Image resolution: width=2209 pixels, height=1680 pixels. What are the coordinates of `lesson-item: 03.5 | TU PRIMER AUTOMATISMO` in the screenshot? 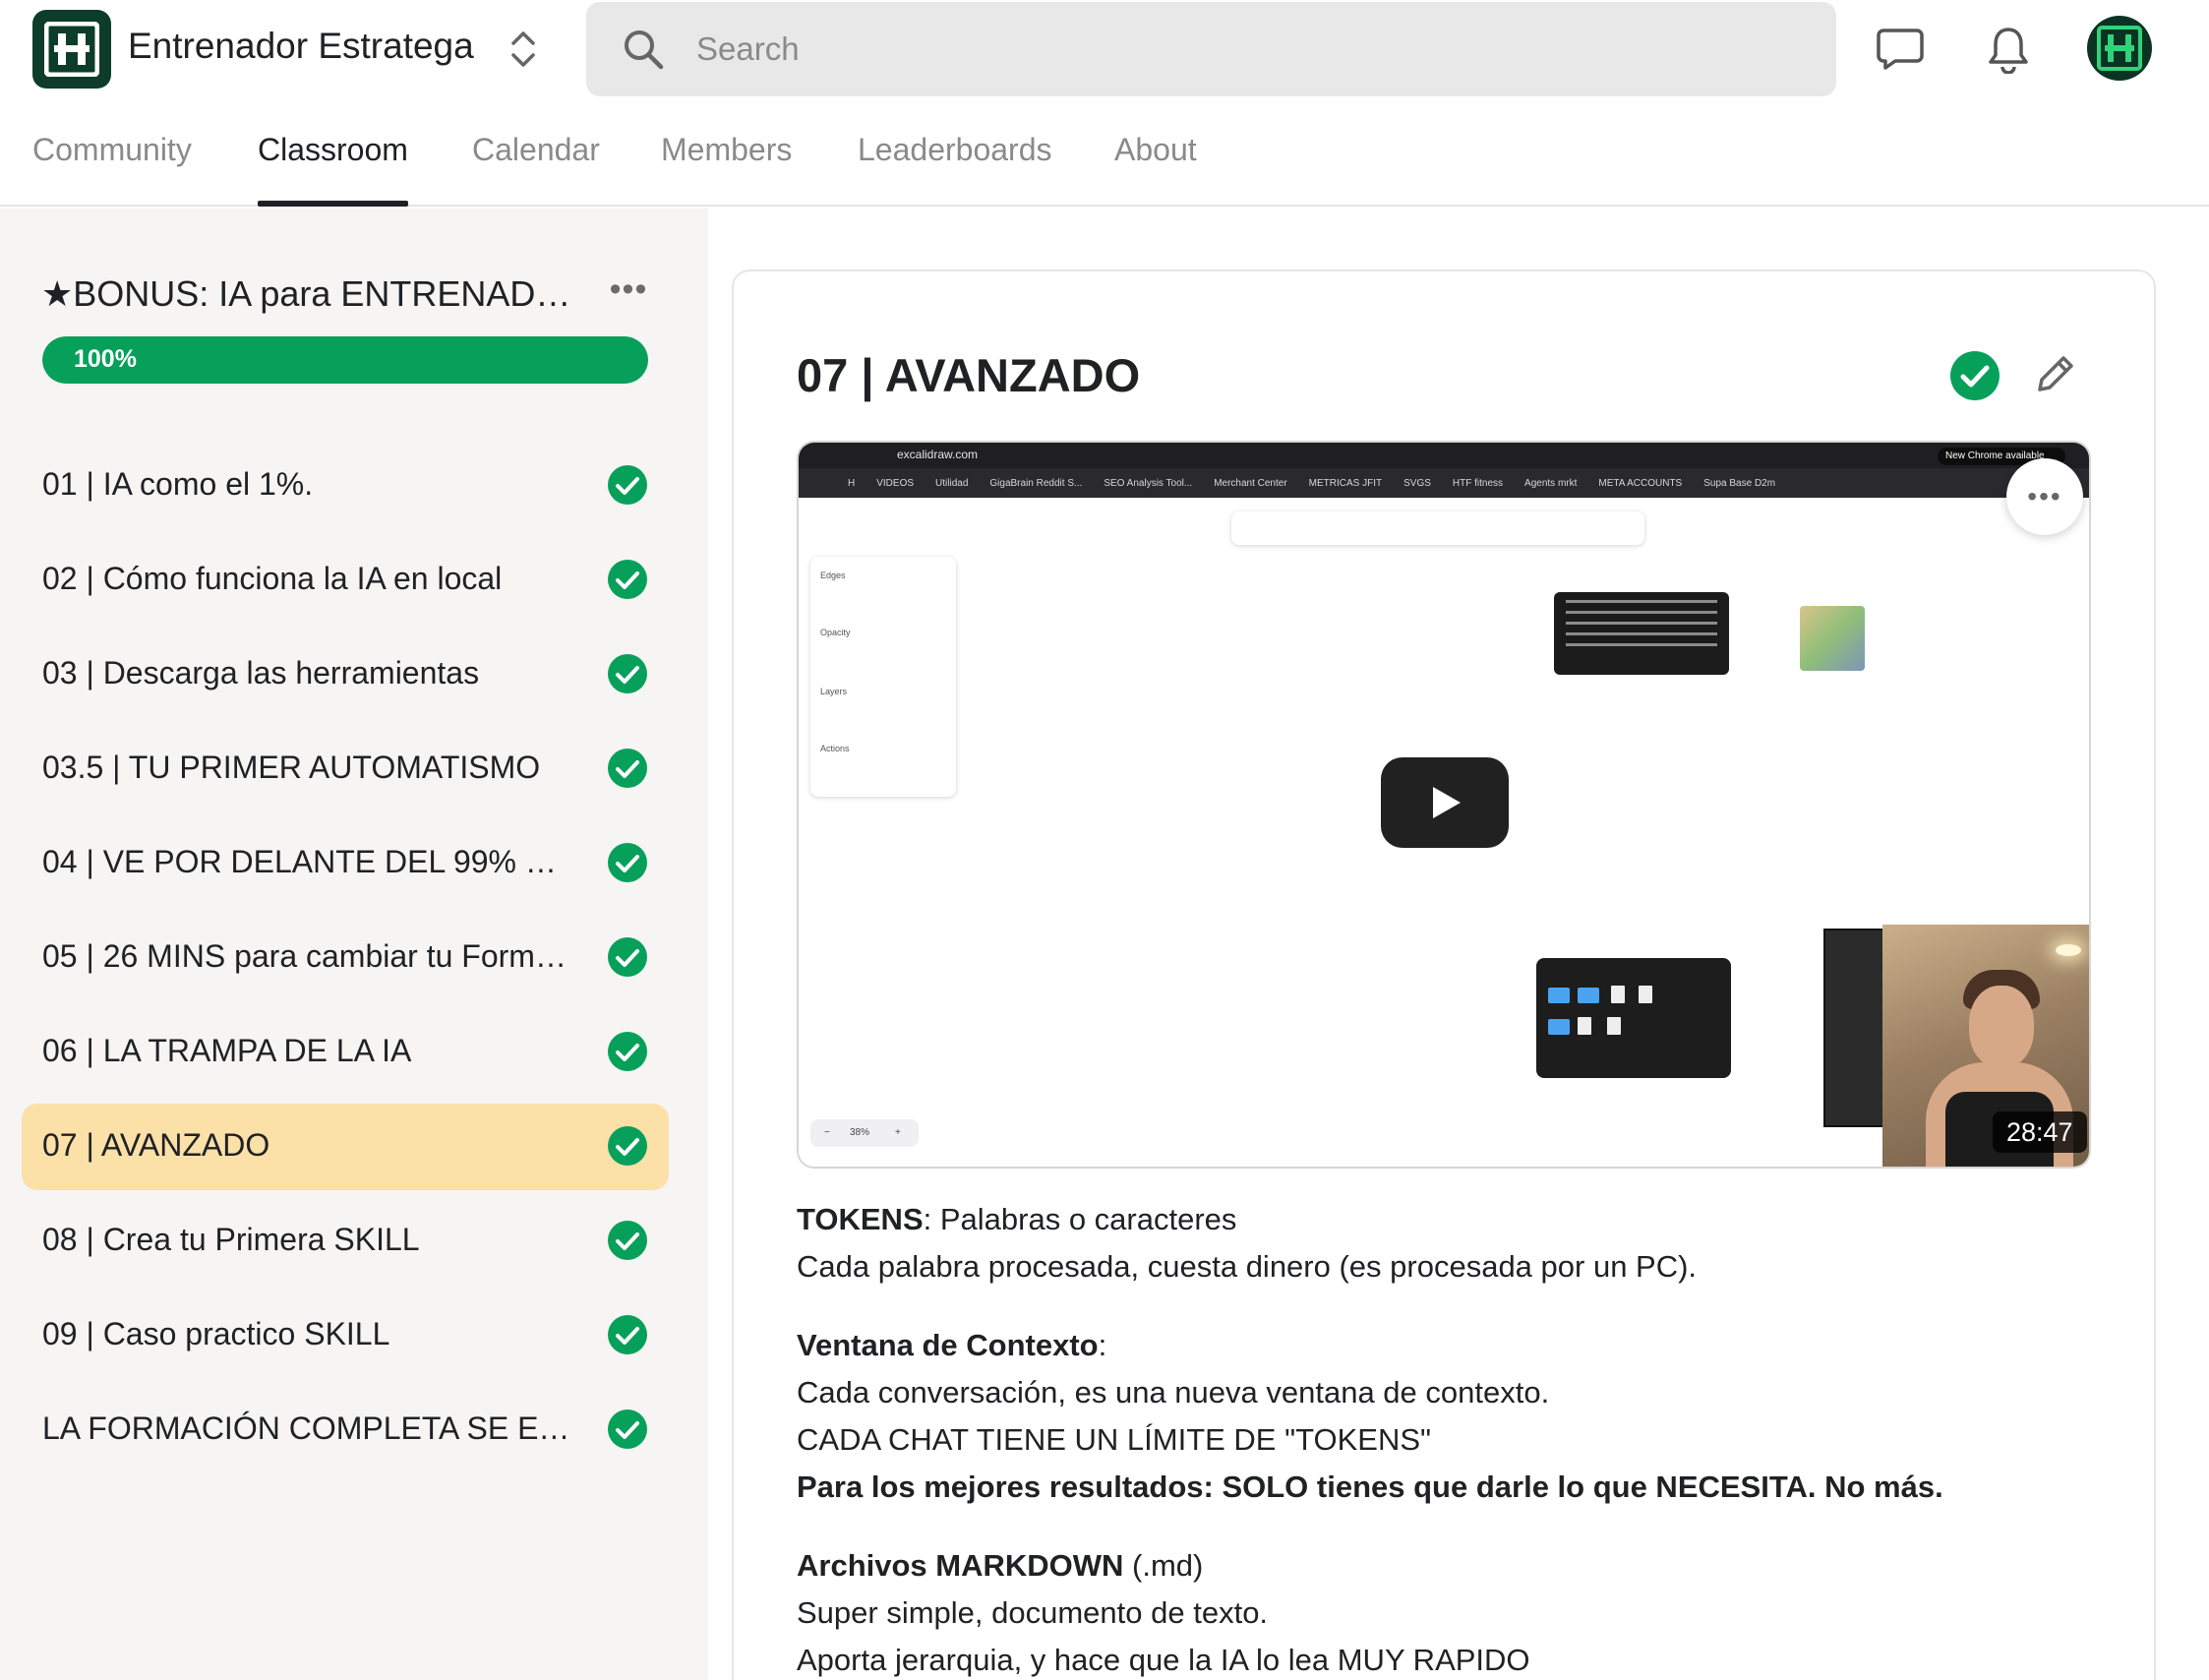 It's located at (345, 769).